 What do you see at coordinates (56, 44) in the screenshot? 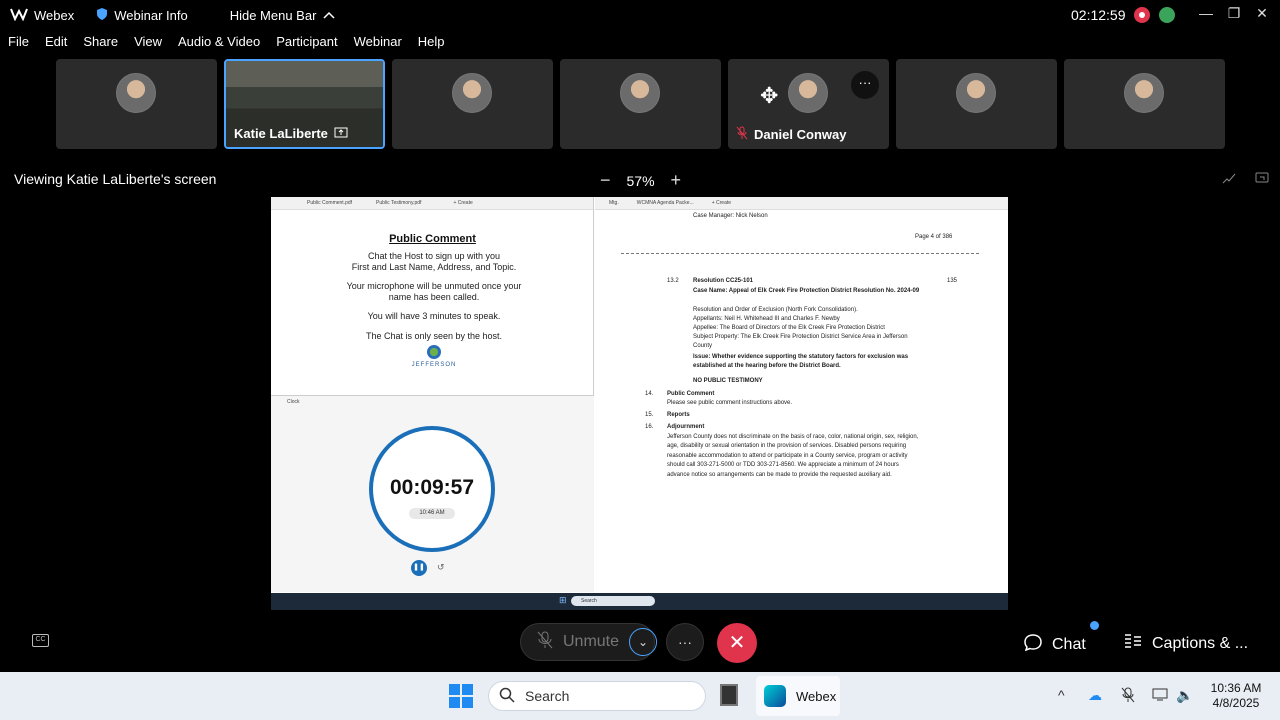
I see `menu-edit: Edit` at bounding box center [56, 44].